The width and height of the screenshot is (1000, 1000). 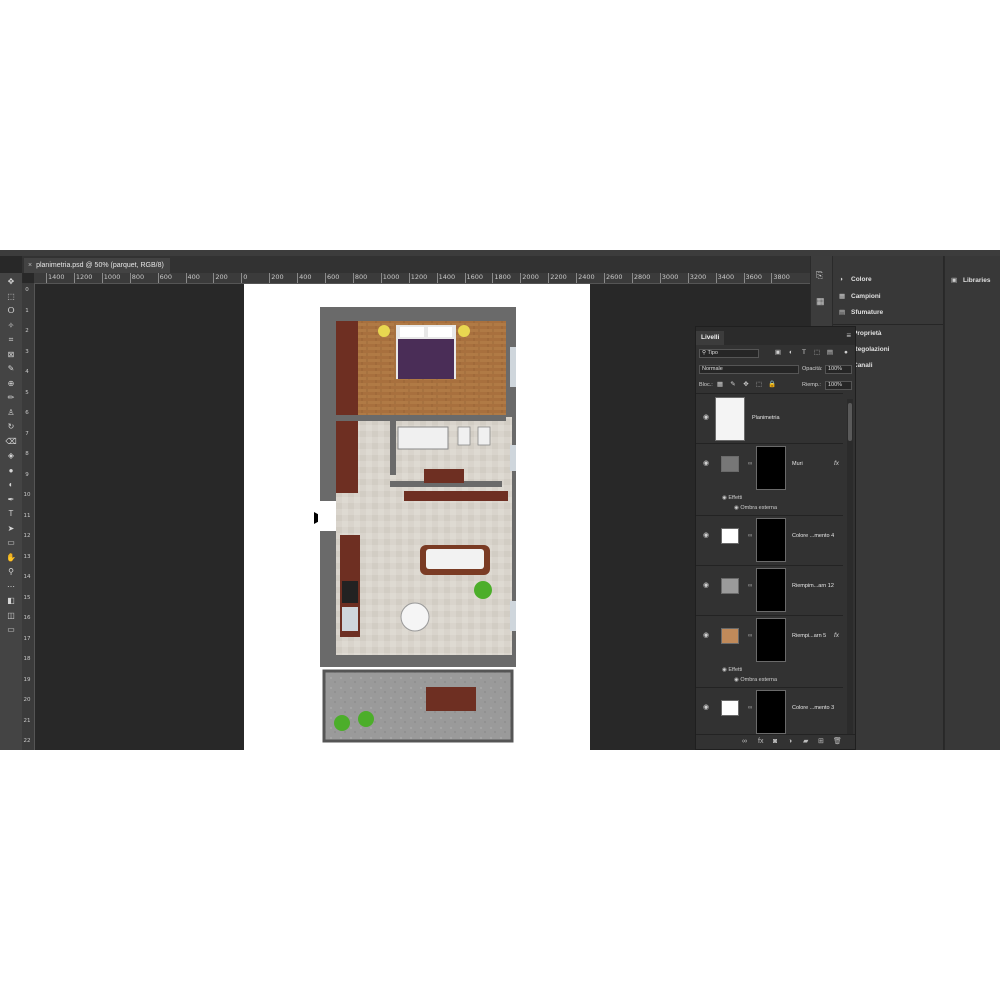 I want to click on brush-tool-icon: ✏, so click(x=11, y=397).